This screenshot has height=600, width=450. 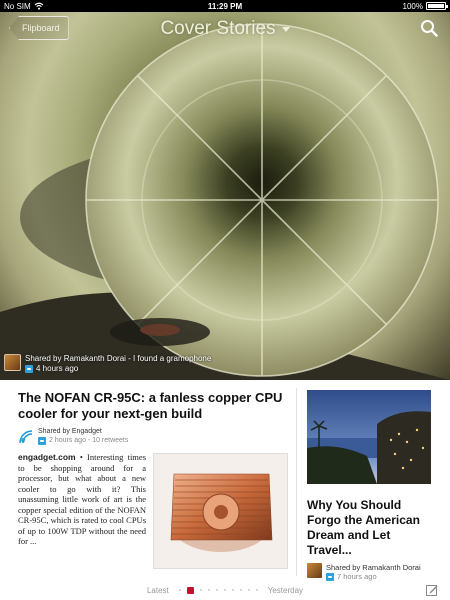 I want to click on chevron-down-icon, so click(x=285, y=29).